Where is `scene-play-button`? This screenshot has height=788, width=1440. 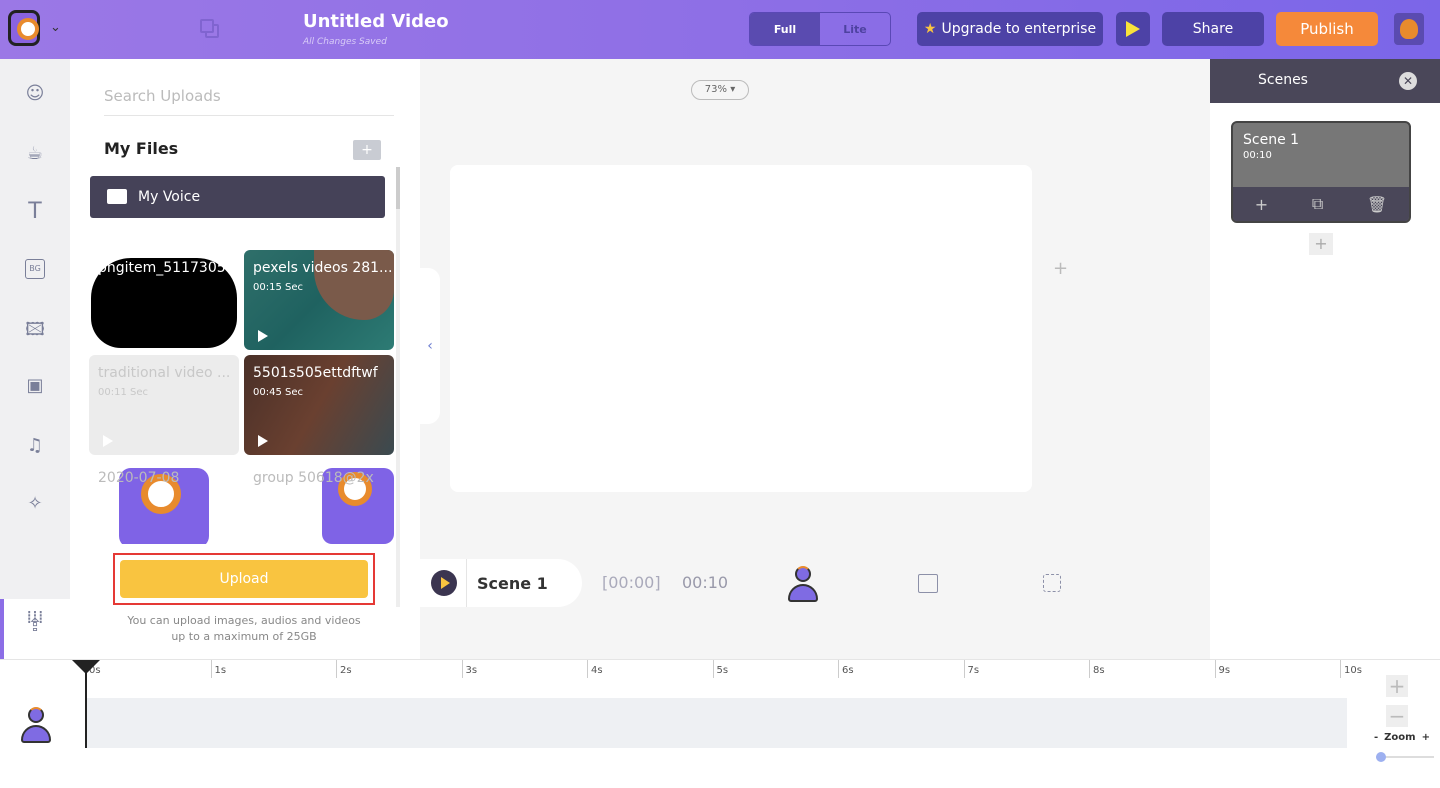
scene-play-button is located at coordinates (444, 583).